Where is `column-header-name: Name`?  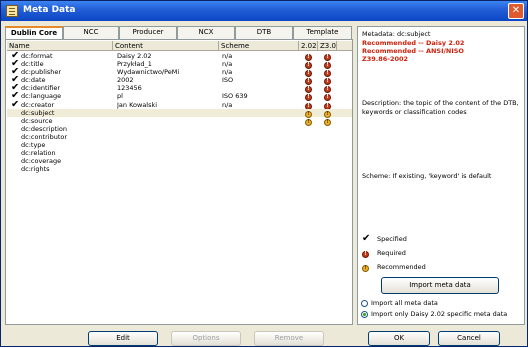
column-header-name: Name is located at coordinates (60, 46).